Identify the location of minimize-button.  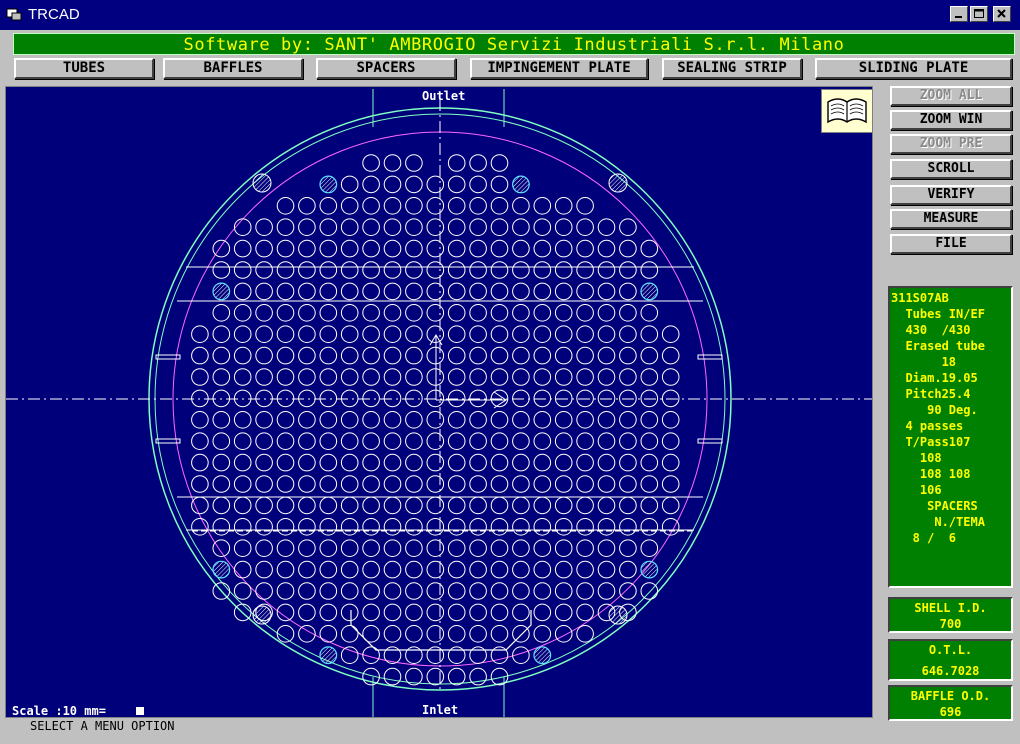
(959, 14).